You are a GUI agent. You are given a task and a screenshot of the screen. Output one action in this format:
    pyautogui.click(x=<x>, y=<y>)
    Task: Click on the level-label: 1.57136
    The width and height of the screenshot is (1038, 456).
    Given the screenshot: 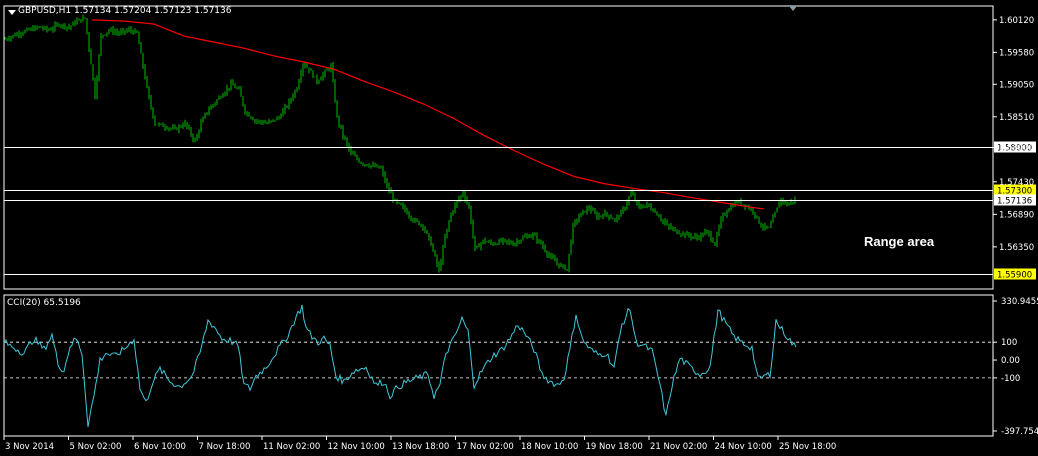 What is the action you would take?
    pyautogui.click(x=1014, y=202)
    